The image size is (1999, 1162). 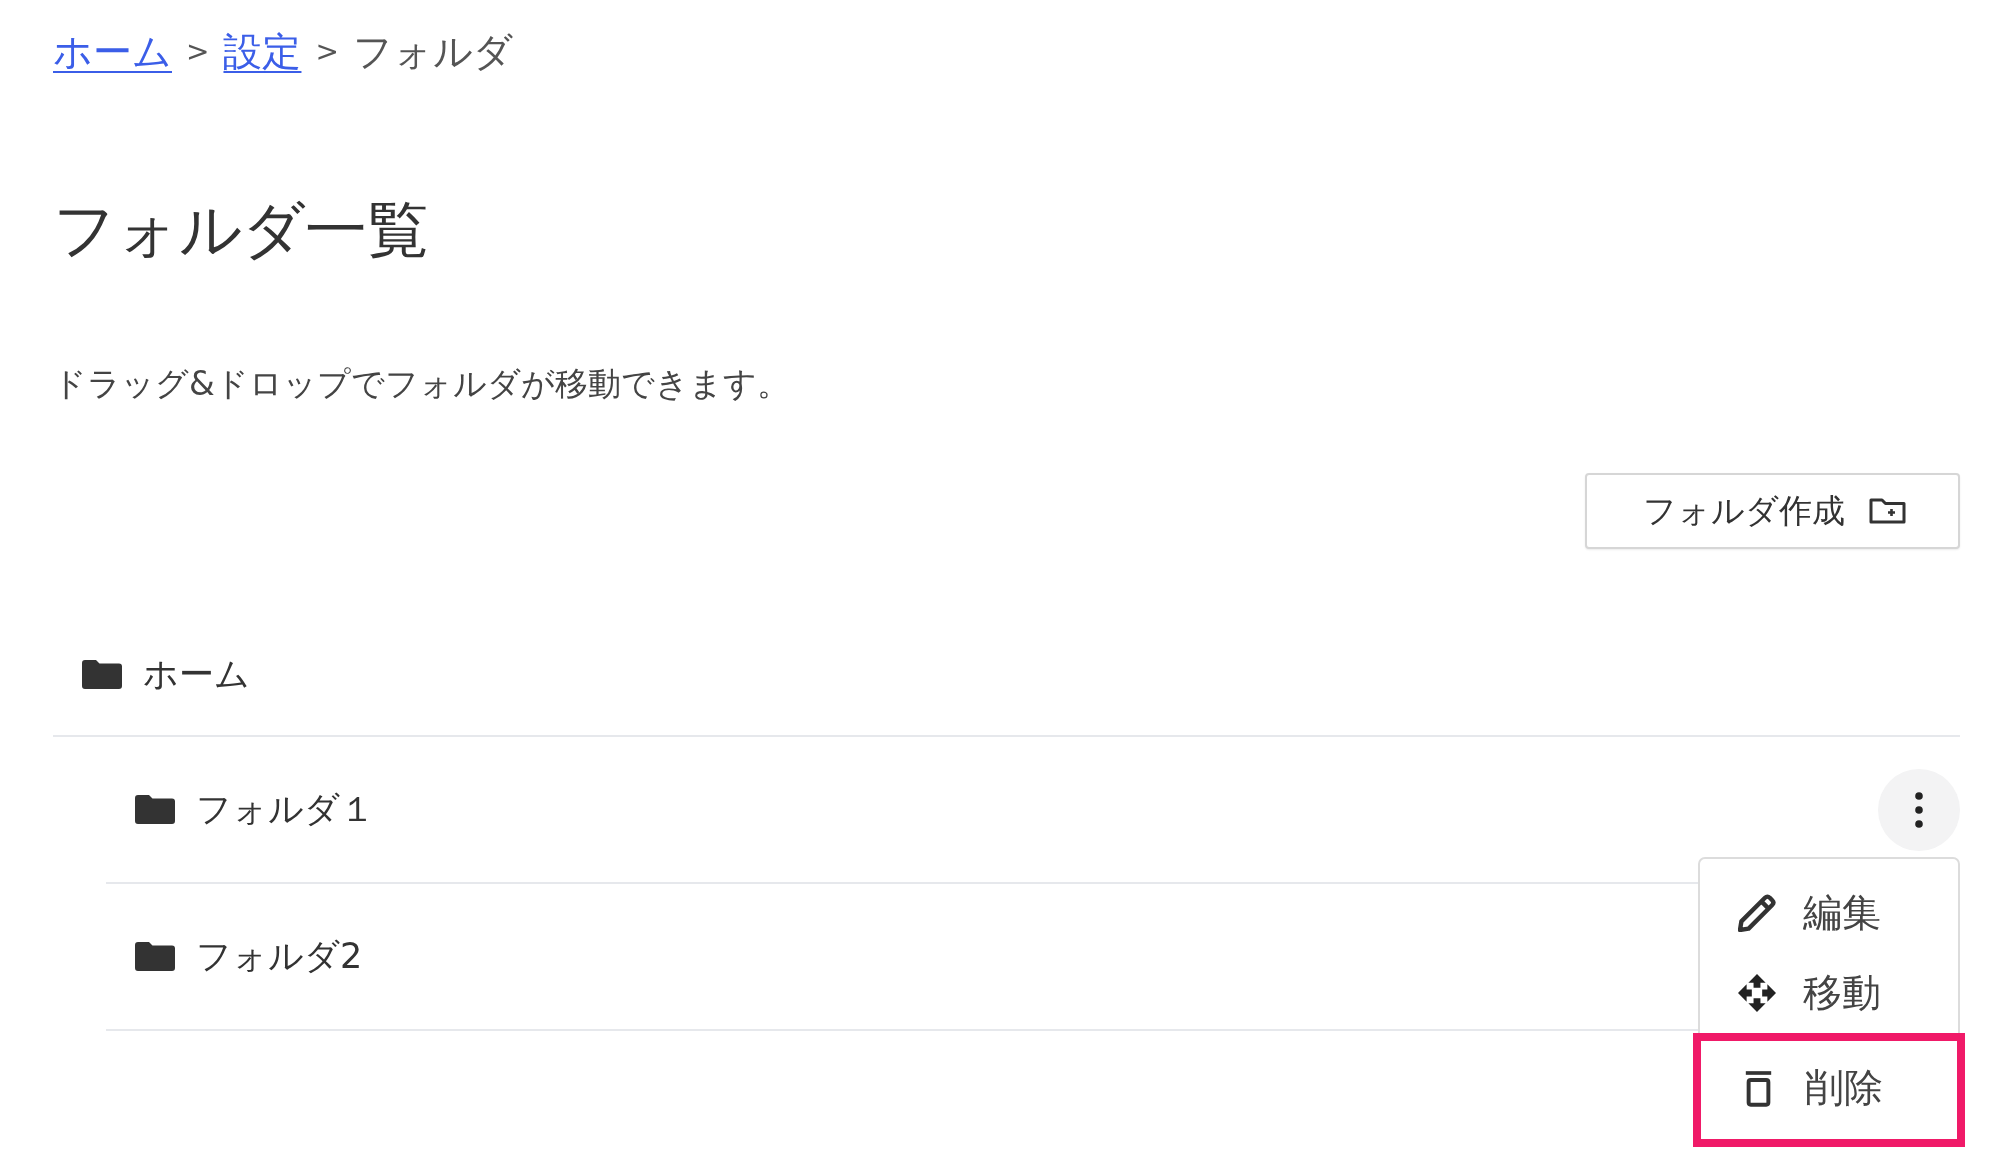 What do you see at coordinates (1758, 1088) in the screenshot?
I see `trash-icon` at bounding box center [1758, 1088].